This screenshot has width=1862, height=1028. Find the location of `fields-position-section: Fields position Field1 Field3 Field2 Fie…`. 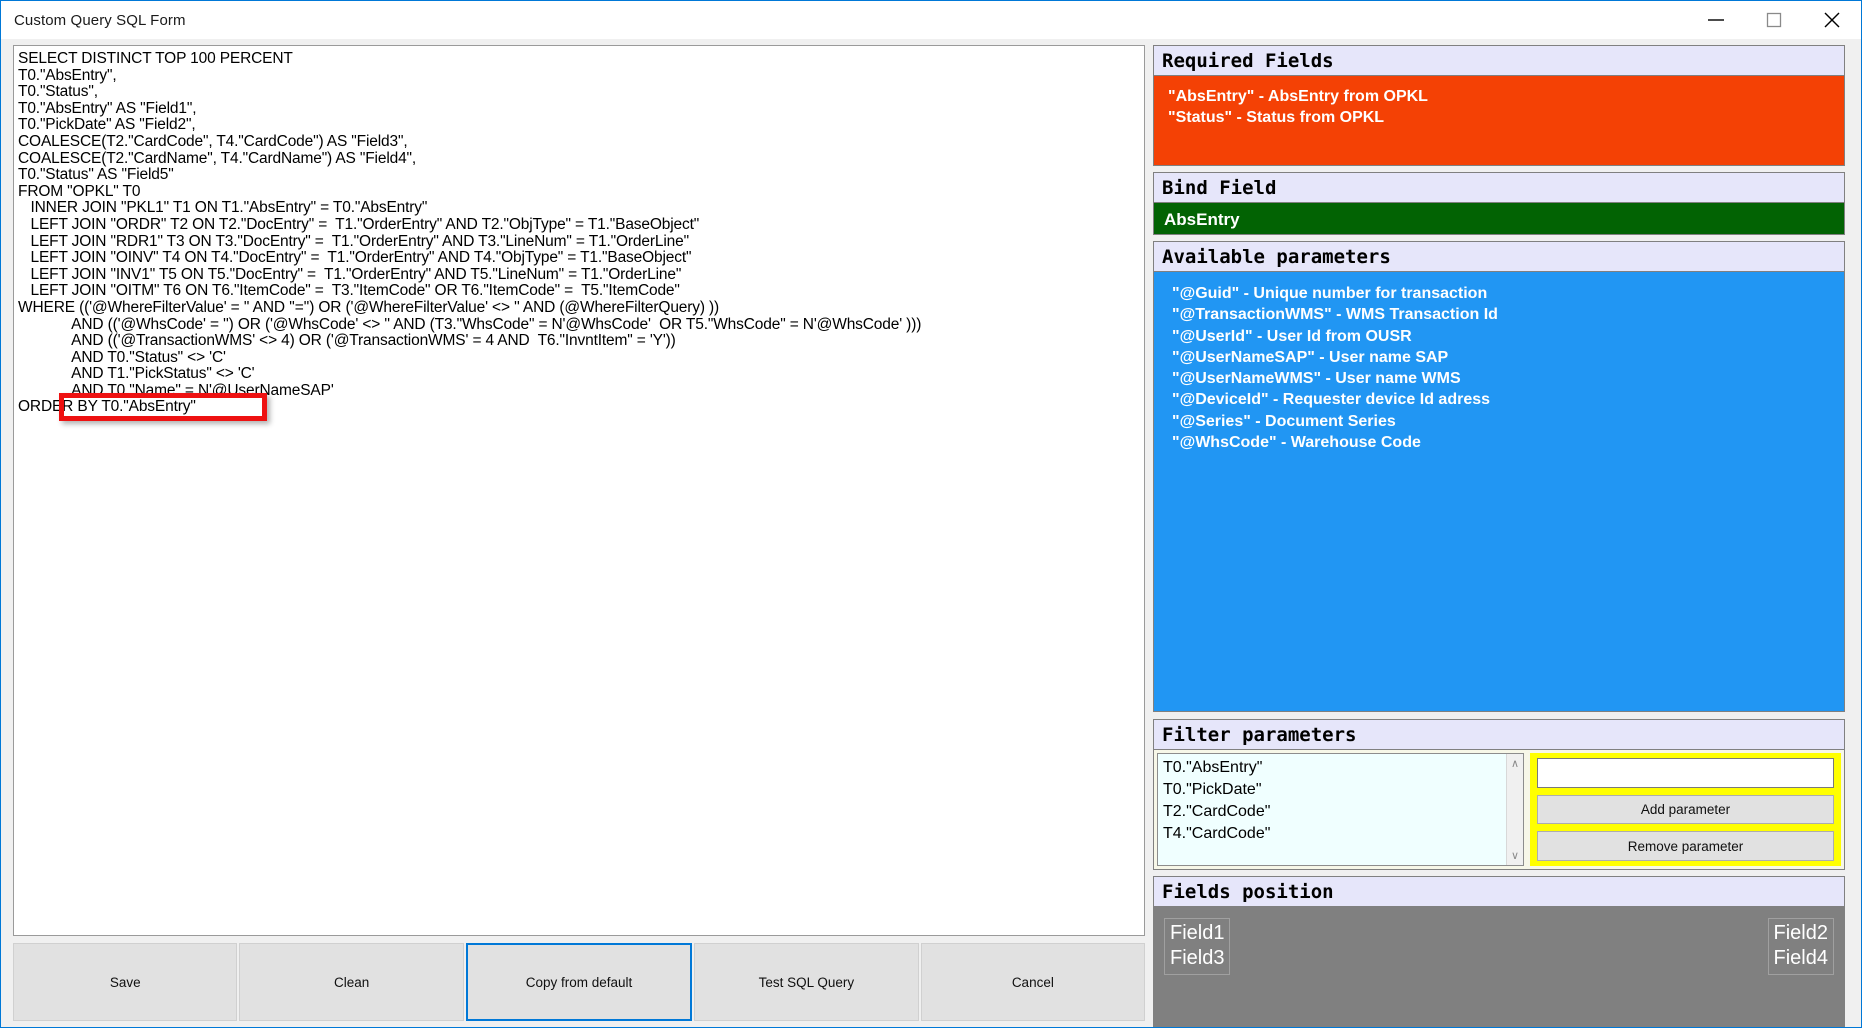

fields-position-section: Fields position Field1 Field3 Field2 Fie… is located at coordinates (1499, 951).